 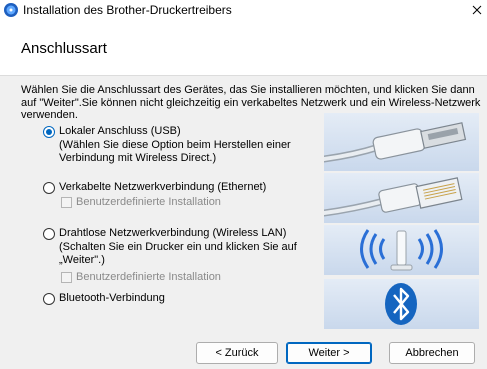 What do you see at coordinates (82, 260) in the screenshot?
I see `option-wireless-desc-line2: „Weiter".)` at bounding box center [82, 260].